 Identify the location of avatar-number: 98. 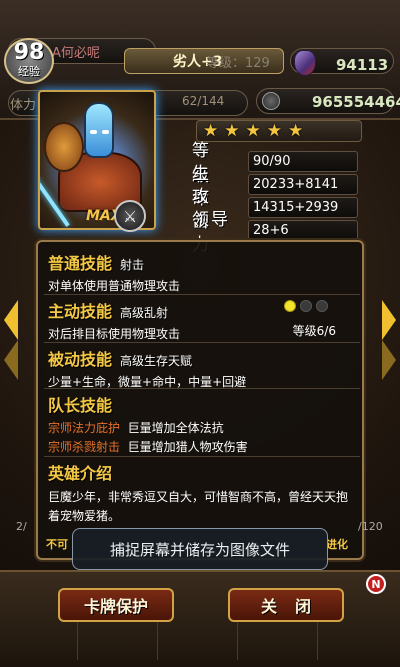
(29, 52).